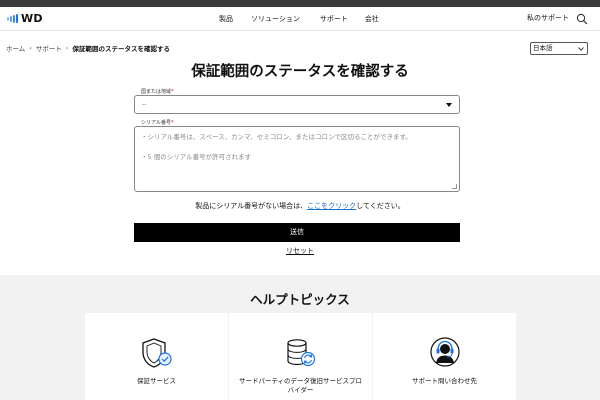 The height and width of the screenshot is (400, 600). What do you see at coordinates (300, 3) in the screenshot?
I see `top-bar` at bounding box center [300, 3].